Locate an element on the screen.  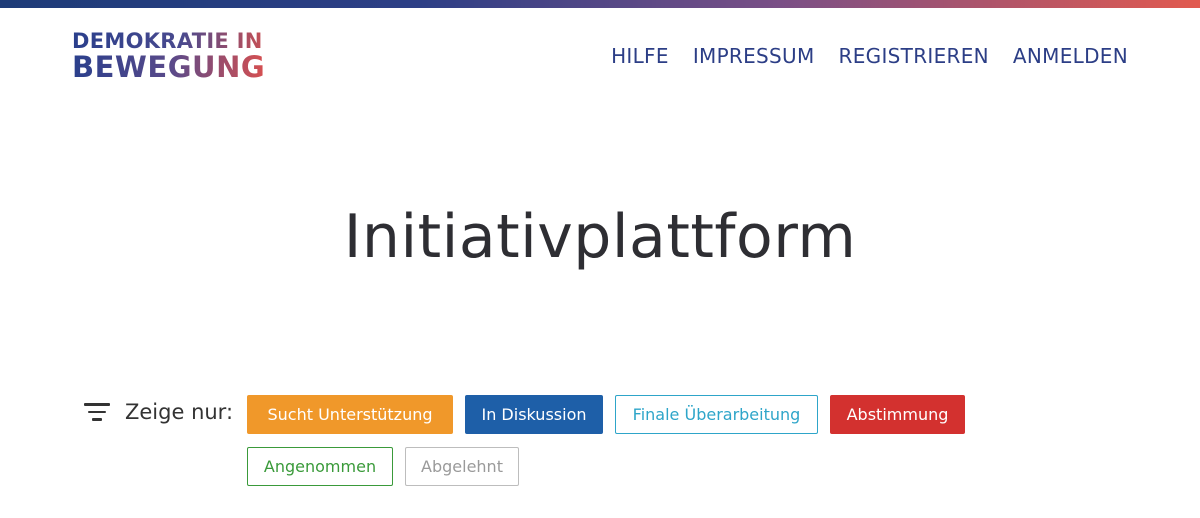
filter-chip-abgelehnt: Abgelehnt is located at coordinates (462, 466).